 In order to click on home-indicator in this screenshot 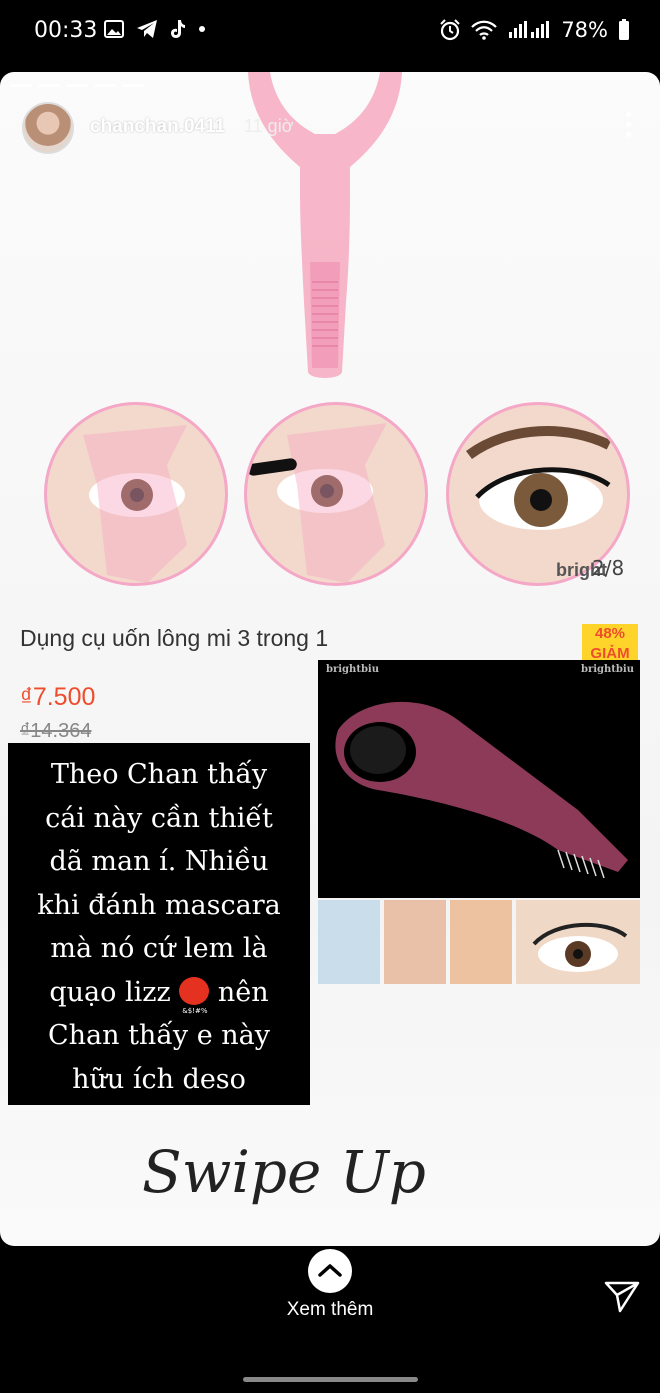, I will do `click(330, 1379)`.